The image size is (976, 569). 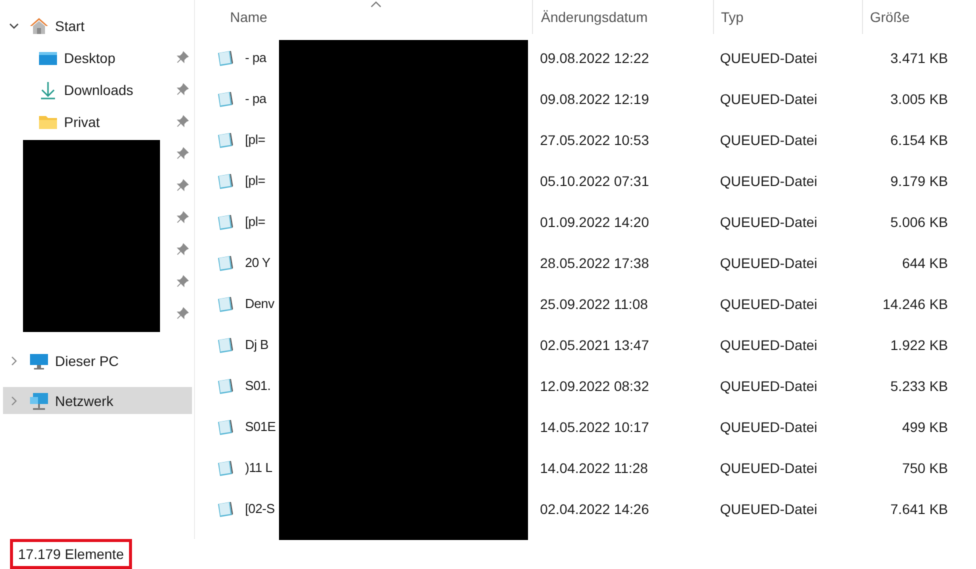 What do you see at coordinates (258, 467) in the screenshot?
I see `file-name: )11 L` at bounding box center [258, 467].